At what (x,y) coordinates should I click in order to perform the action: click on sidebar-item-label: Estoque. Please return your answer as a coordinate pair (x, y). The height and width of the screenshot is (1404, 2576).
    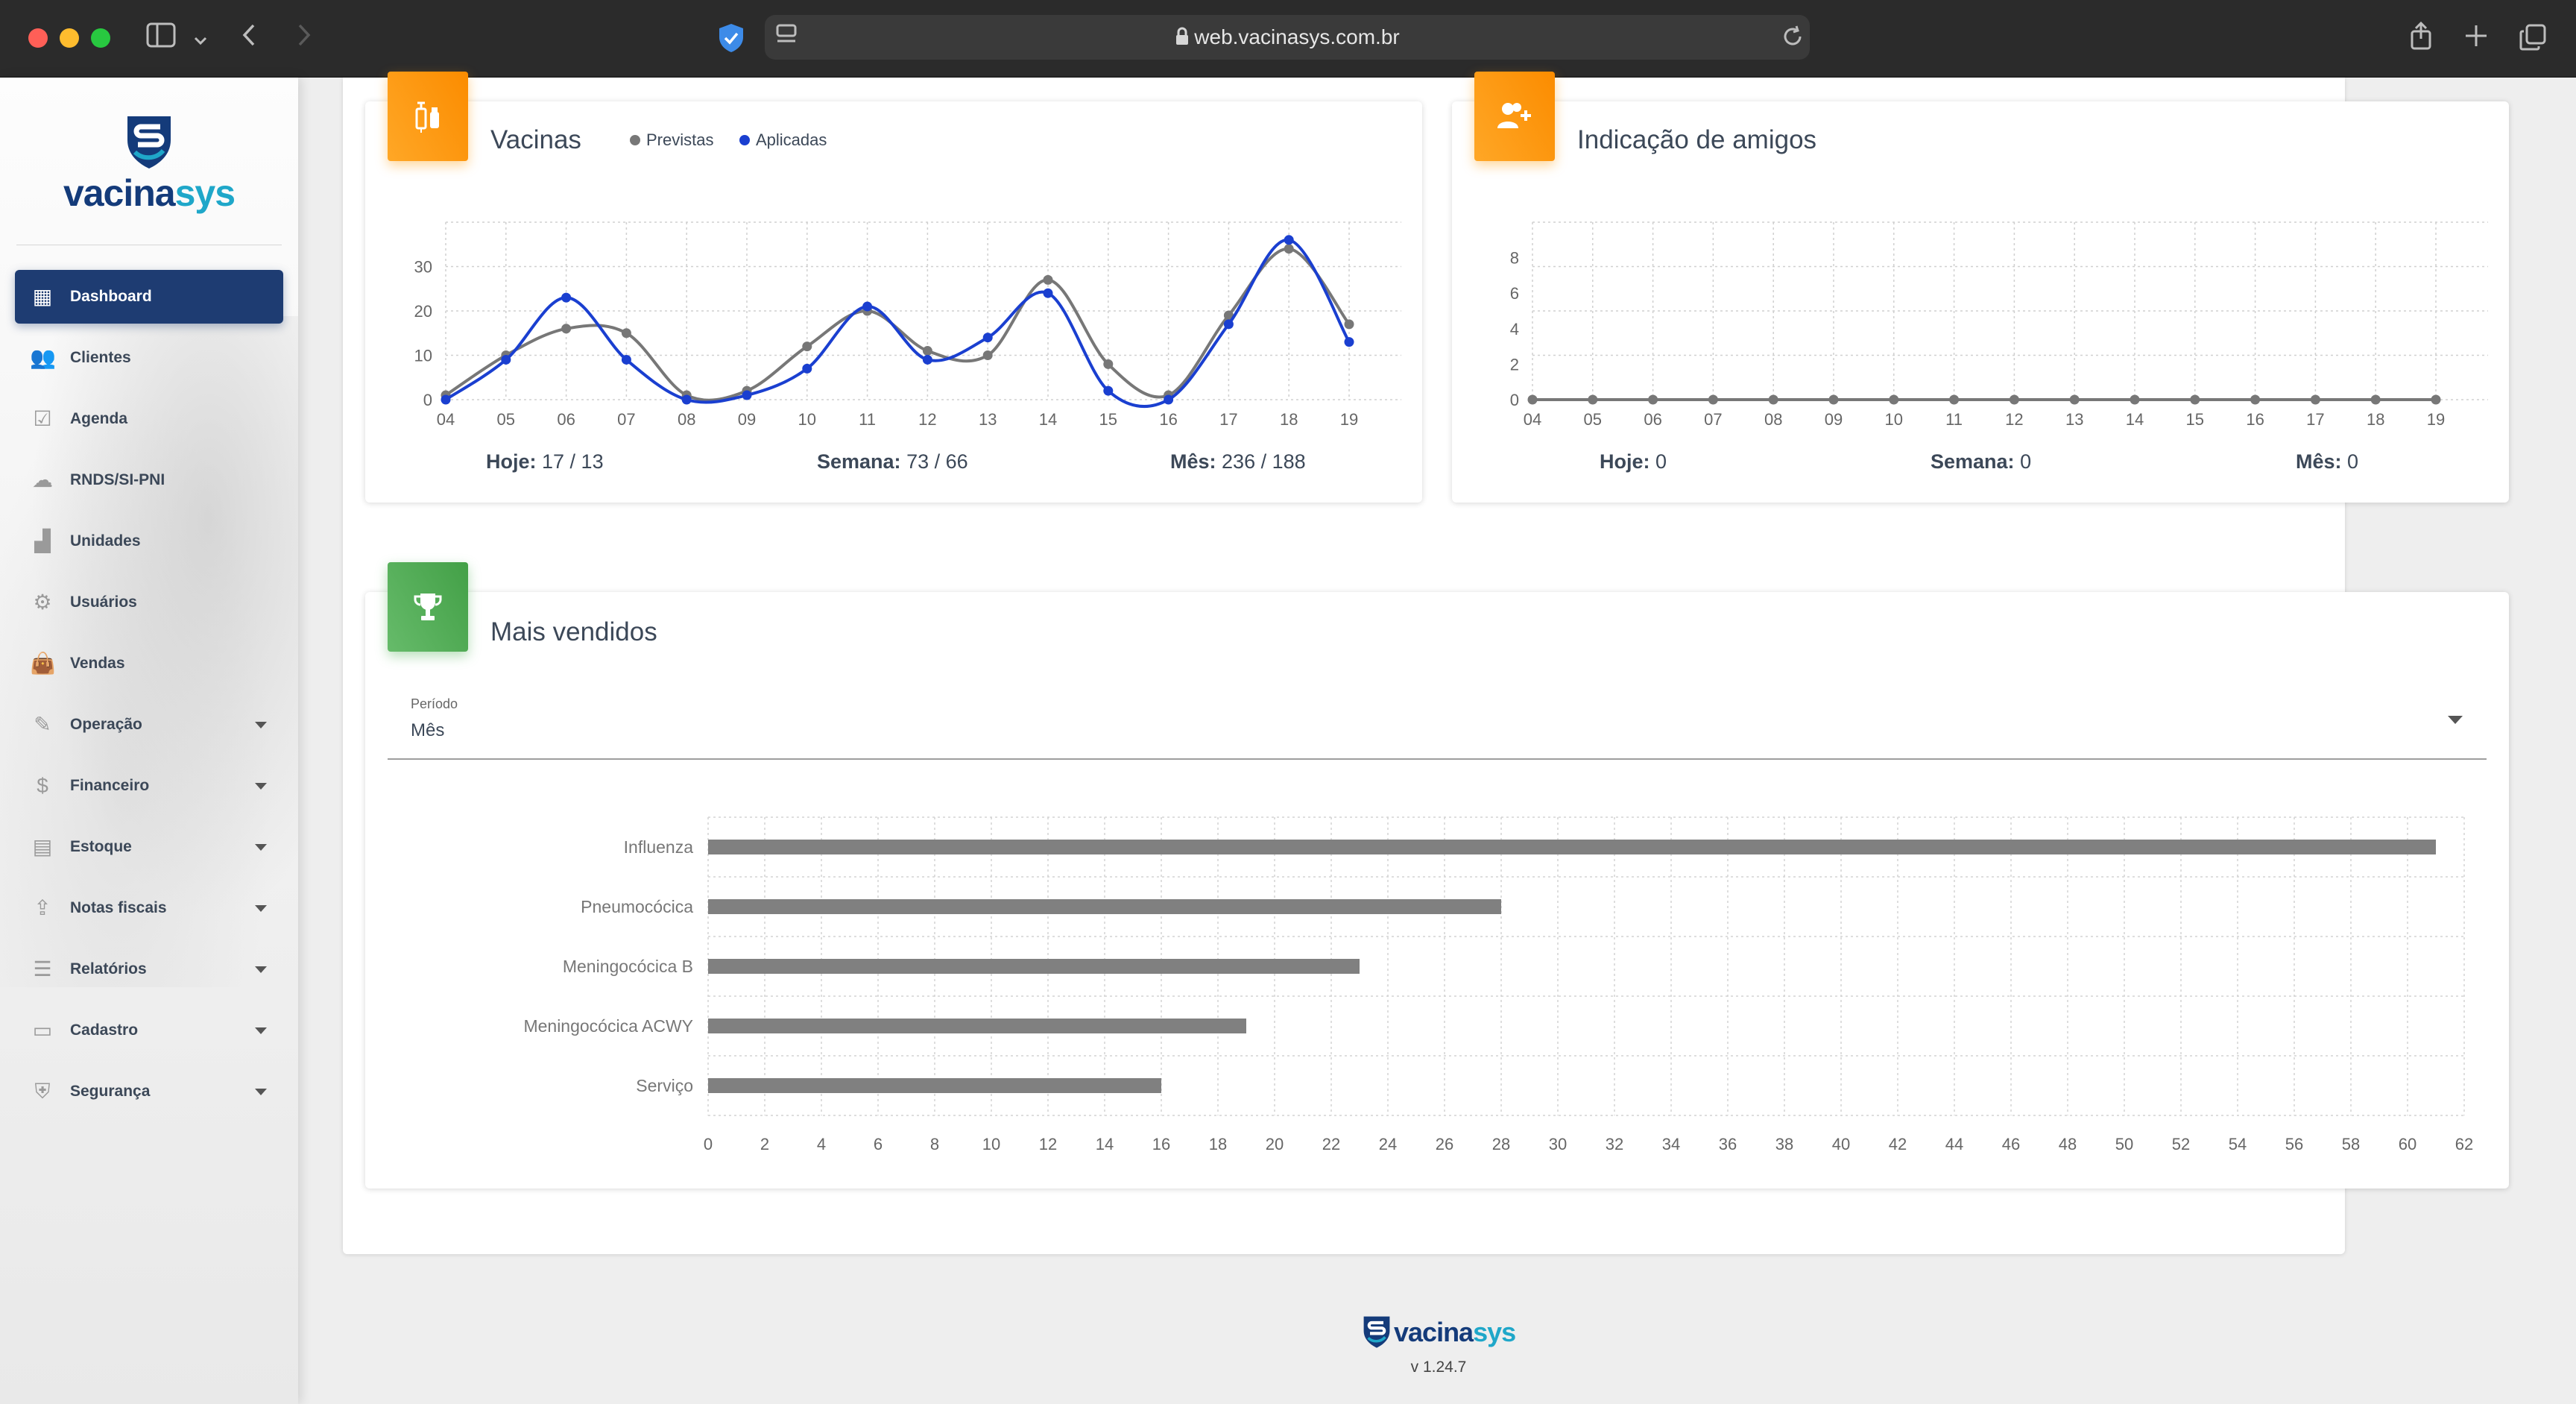
    Looking at the image, I should click on (101, 846).